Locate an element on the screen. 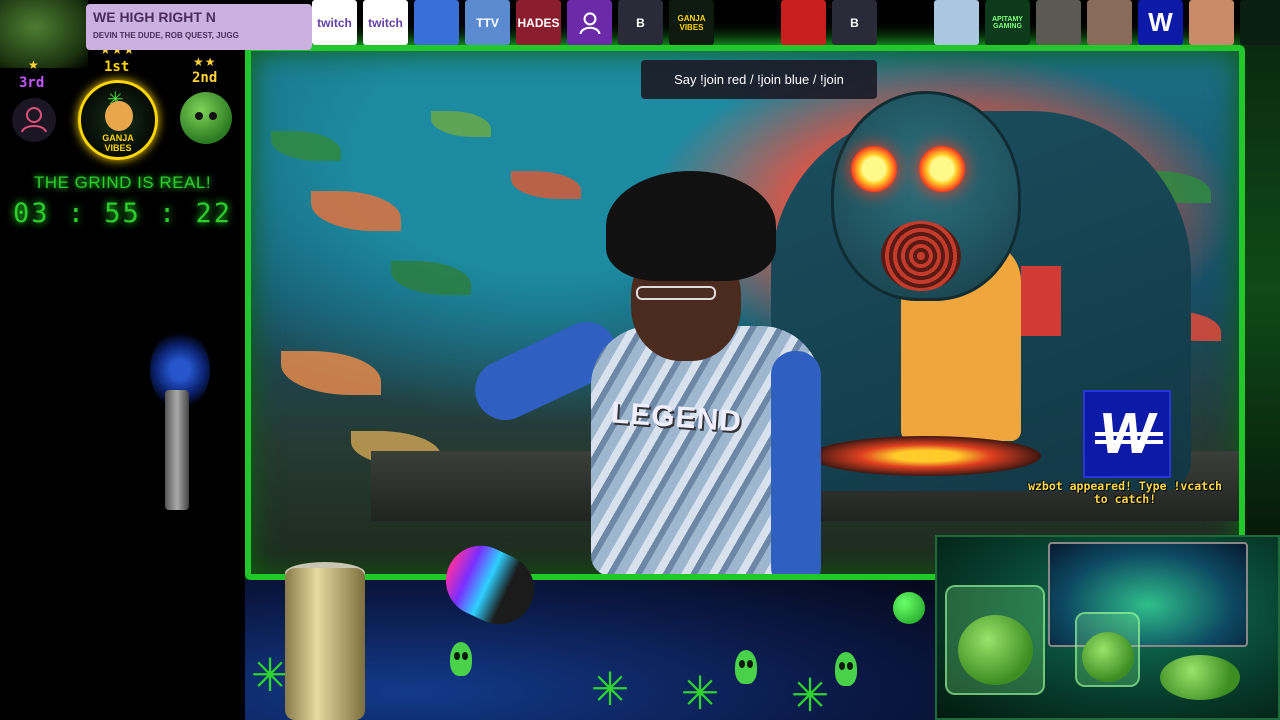 The height and width of the screenshot is (720, 1280). logo-text-line1: GANJA is located at coordinates (118, 138).